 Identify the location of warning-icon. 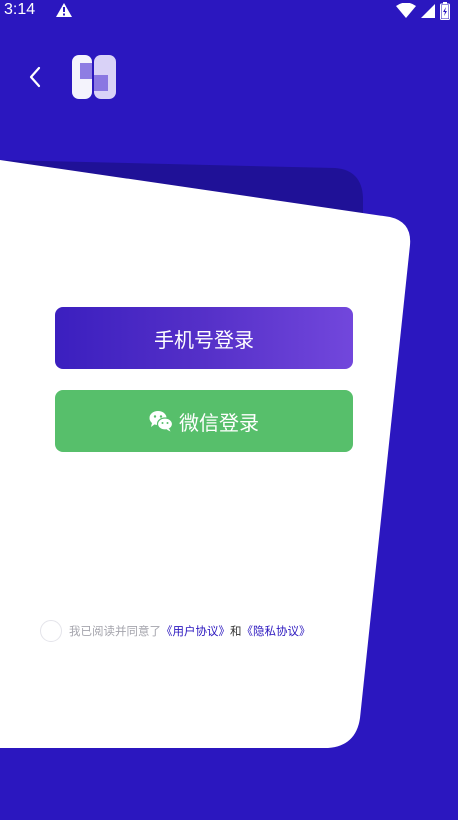
(64, 10).